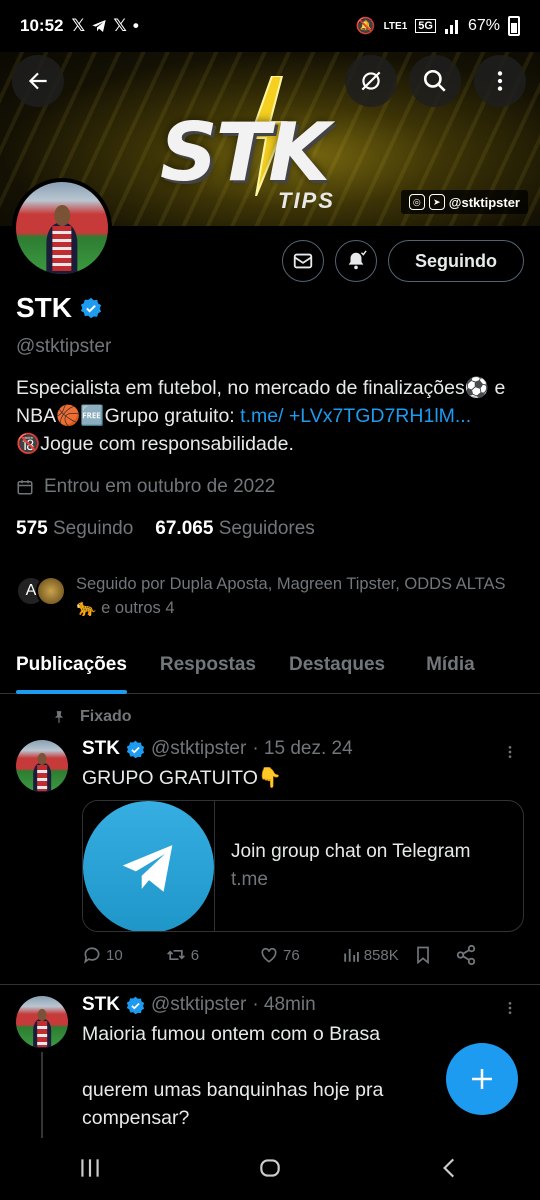 The image size is (540, 1200). I want to click on home-button, so click(270, 1170).